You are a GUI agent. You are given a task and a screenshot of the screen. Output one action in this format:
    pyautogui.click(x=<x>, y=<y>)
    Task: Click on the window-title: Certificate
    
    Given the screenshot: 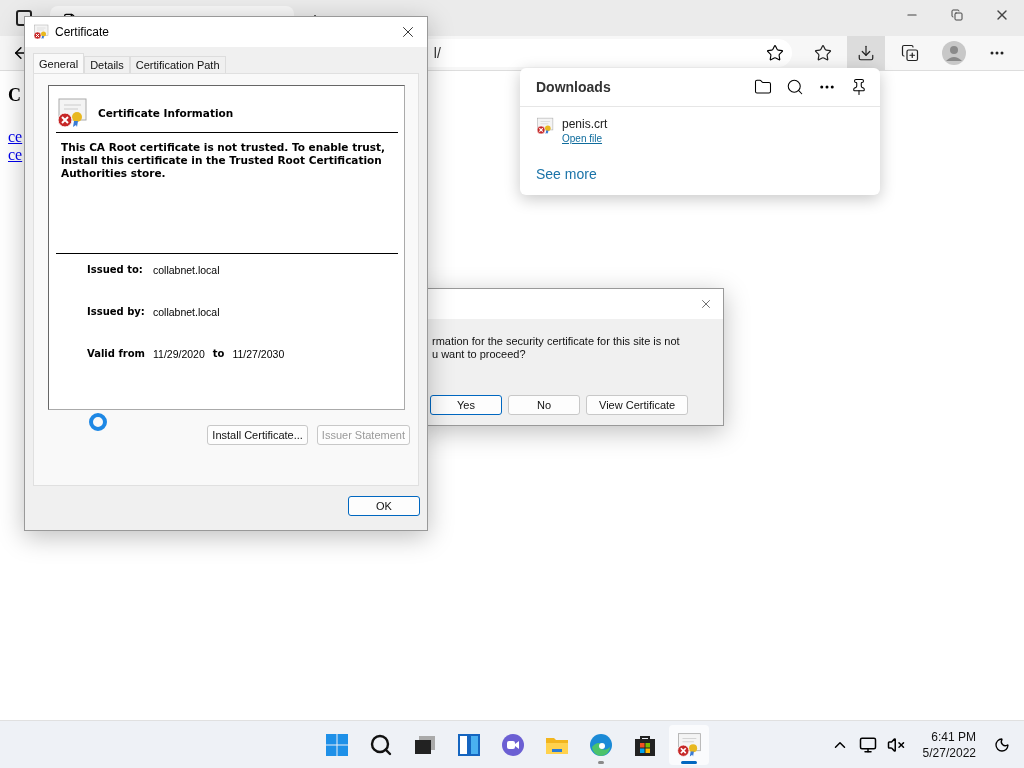 What is the action you would take?
    pyautogui.click(x=83, y=32)
    